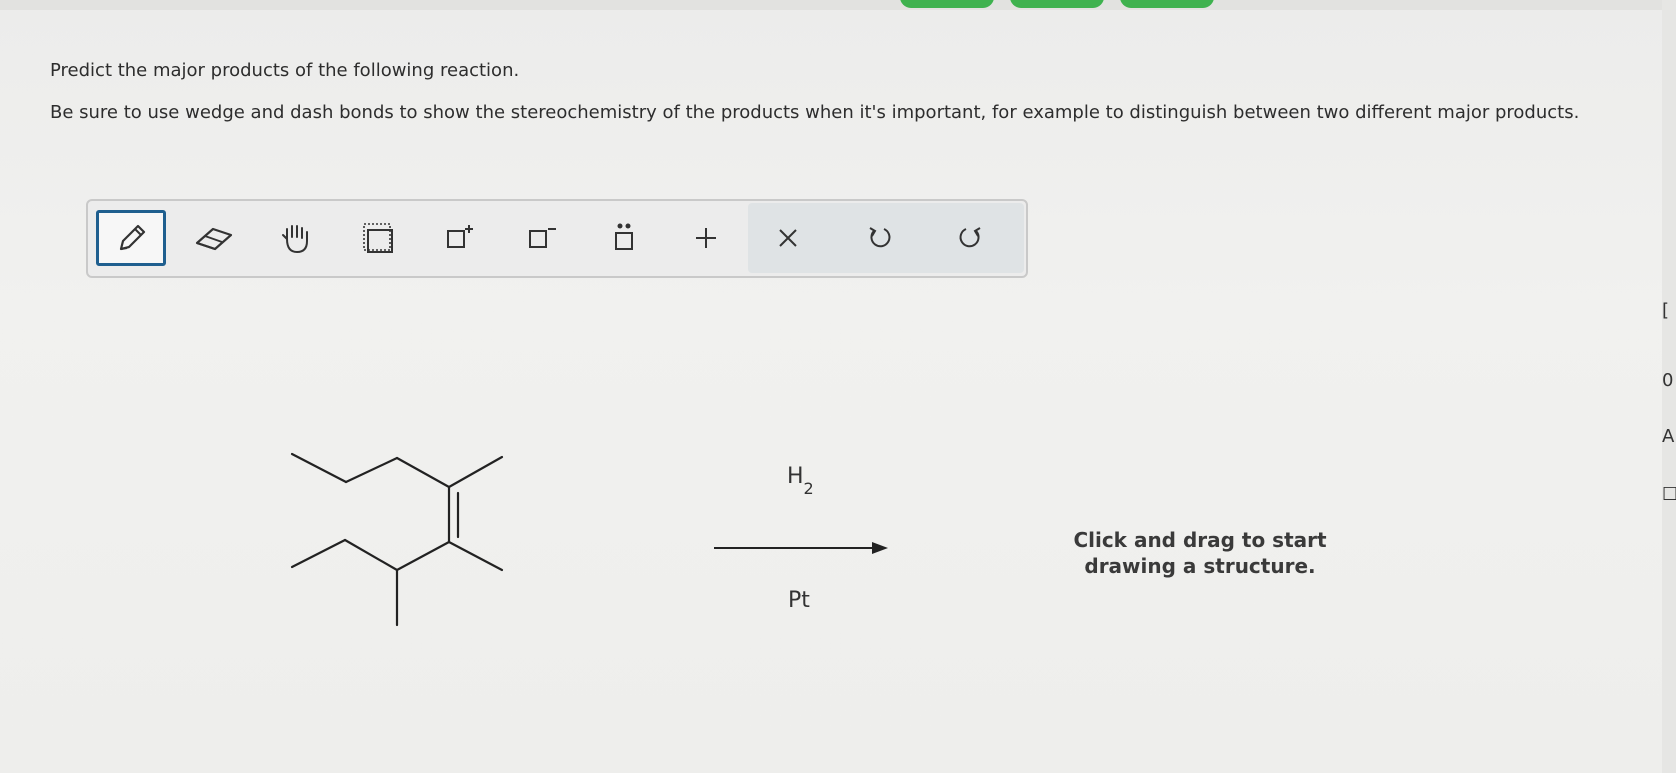 This screenshot has height=773, width=1676. I want to click on hand-tool-button, so click(296, 238).